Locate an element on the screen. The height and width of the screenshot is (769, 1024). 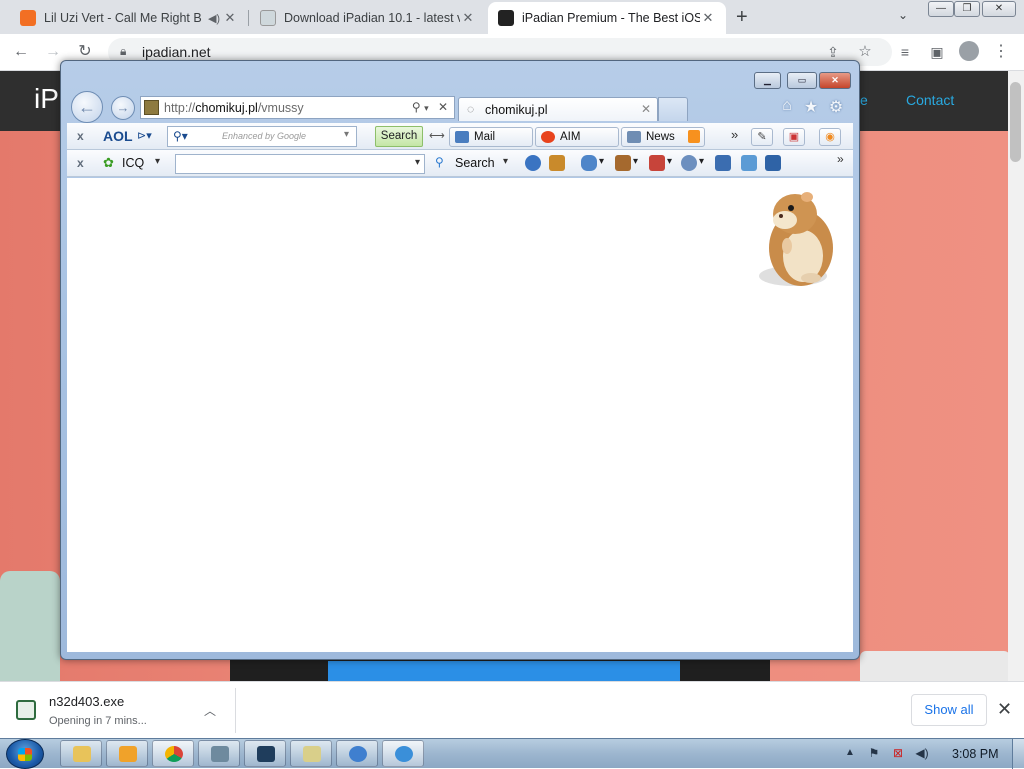
site-logo: iP is located at coordinates (46, 99).